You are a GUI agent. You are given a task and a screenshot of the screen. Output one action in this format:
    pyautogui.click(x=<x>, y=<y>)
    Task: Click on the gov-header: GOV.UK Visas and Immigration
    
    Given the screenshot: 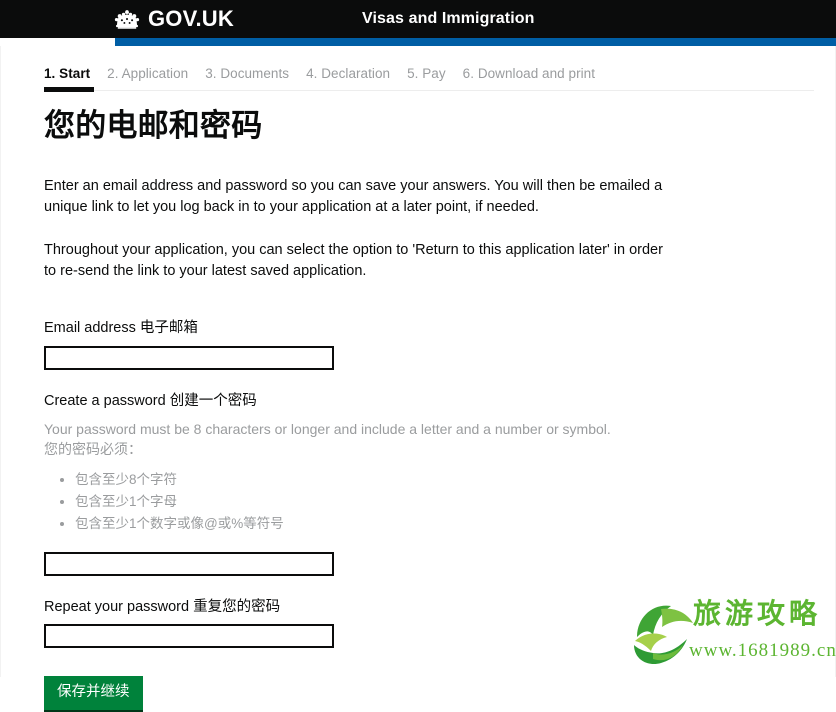 What is the action you would take?
    pyautogui.click(x=418, y=19)
    